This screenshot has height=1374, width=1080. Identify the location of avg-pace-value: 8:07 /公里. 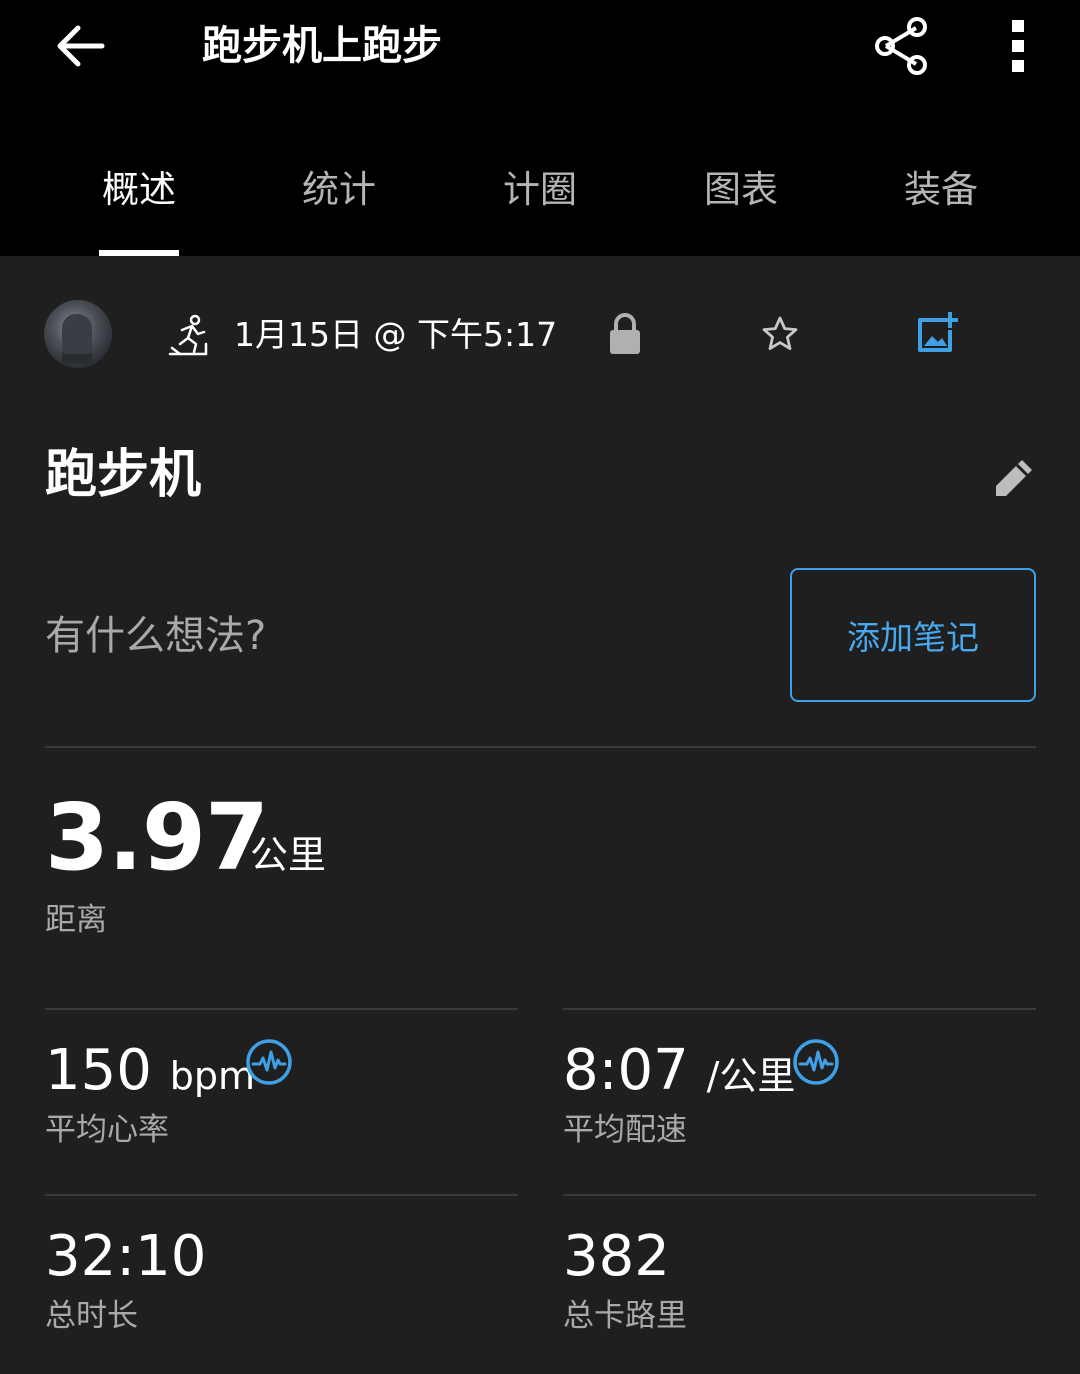
(679, 1073).